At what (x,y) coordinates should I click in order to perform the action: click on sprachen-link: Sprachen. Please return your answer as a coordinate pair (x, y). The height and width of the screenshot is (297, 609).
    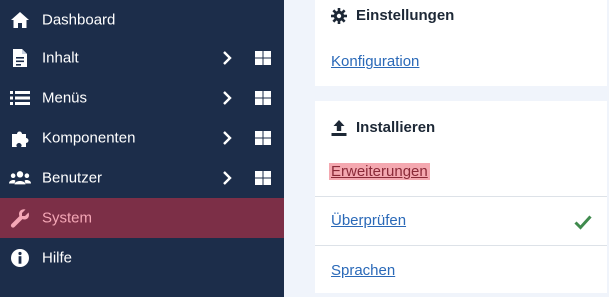
    Looking at the image, I should click on (363, 270).